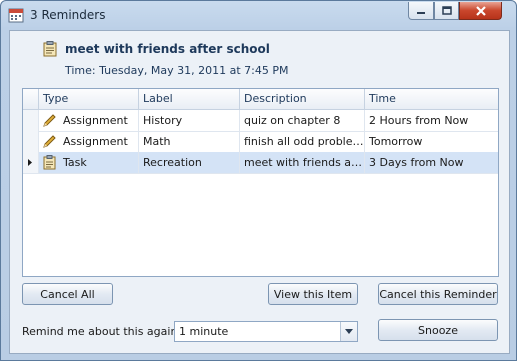 This screenshot has width=517, height=361. What do you see at coordinates (89, 99) in the screenshot?
I see `column-header-type: Type` at bounding box center [89, 99].